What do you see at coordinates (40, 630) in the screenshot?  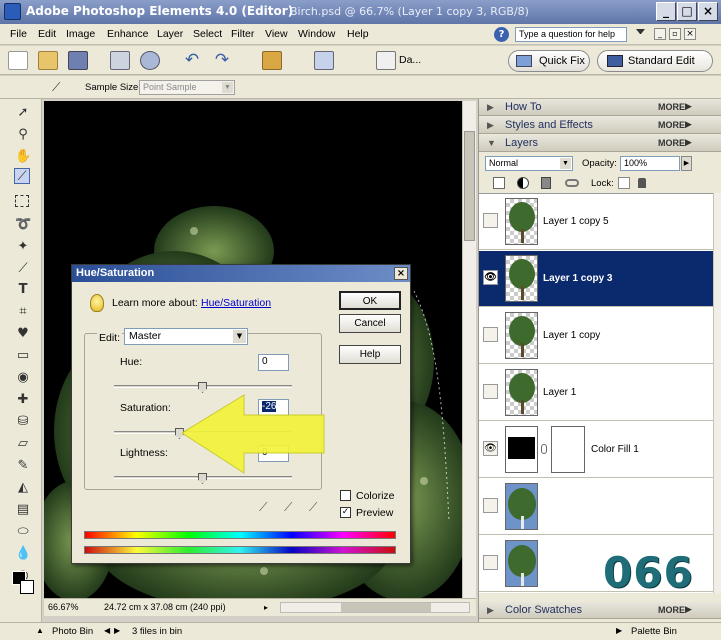 I see `photo-bin-arrow-icon: ▲` at bounding box center [40, 630].